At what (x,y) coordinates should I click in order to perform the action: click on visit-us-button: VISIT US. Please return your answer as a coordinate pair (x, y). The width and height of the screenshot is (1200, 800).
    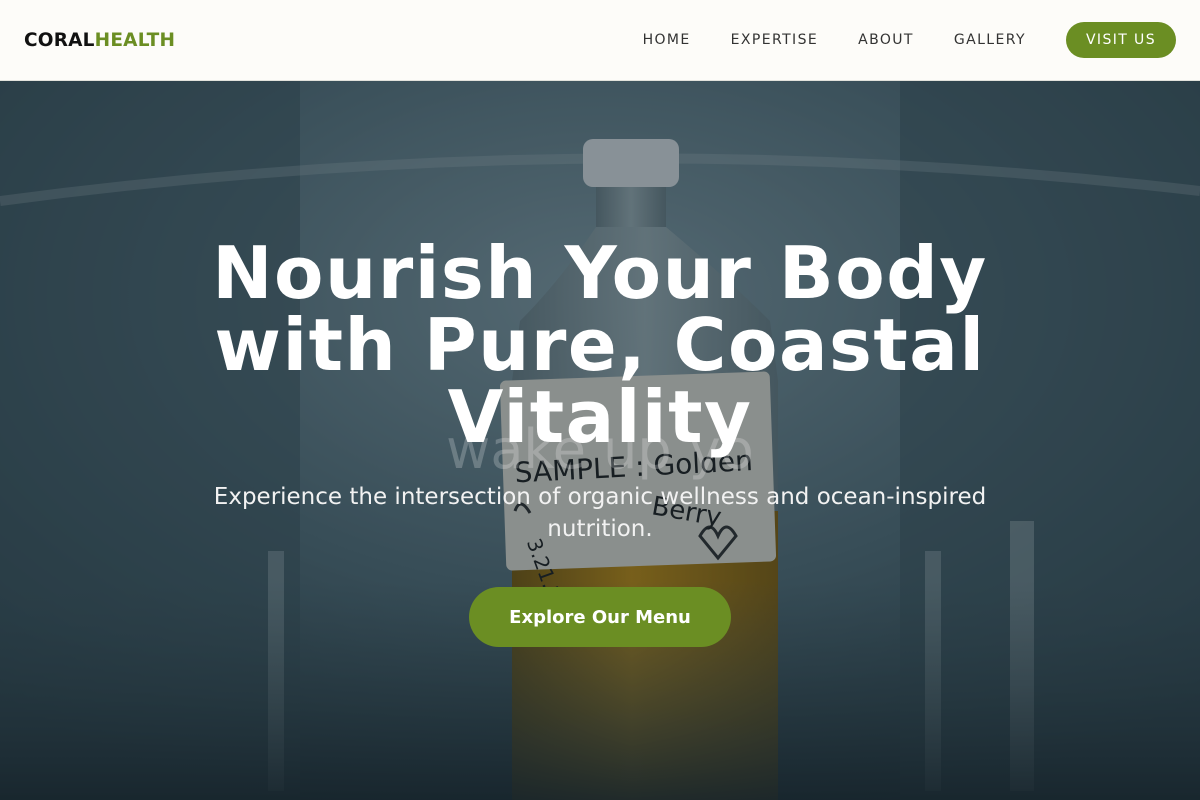
    Looking at the image, I should click on (1120, 40).